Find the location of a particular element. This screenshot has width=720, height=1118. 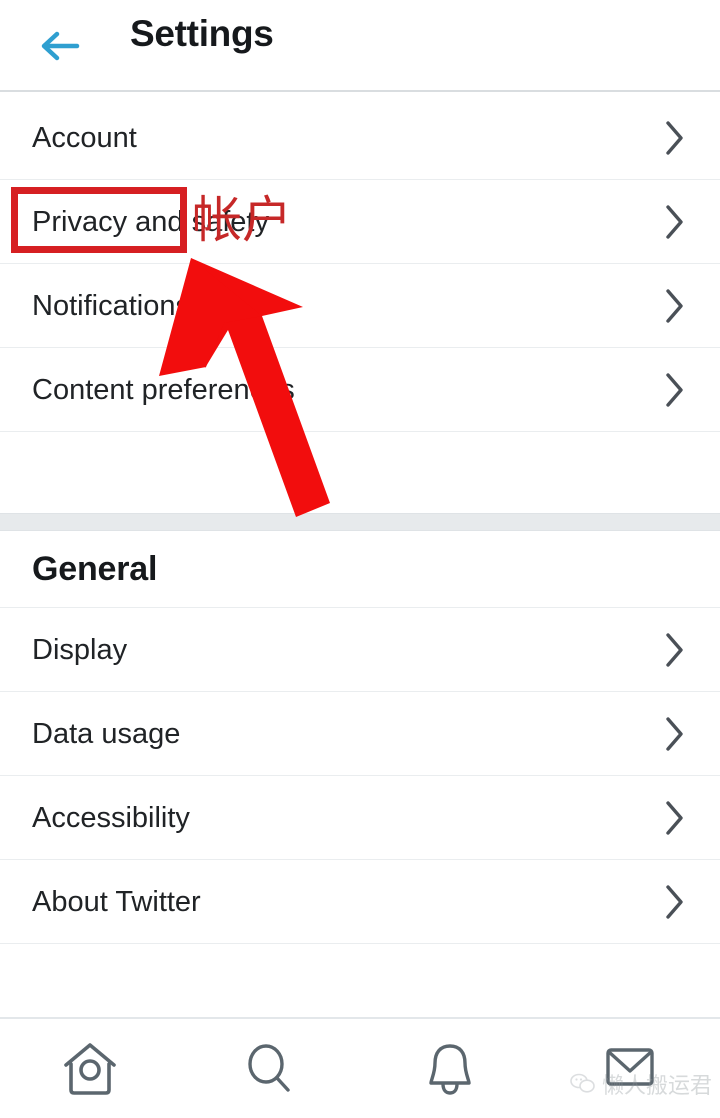

bottom-navigation-bar is located at coordinates (360, 1067).